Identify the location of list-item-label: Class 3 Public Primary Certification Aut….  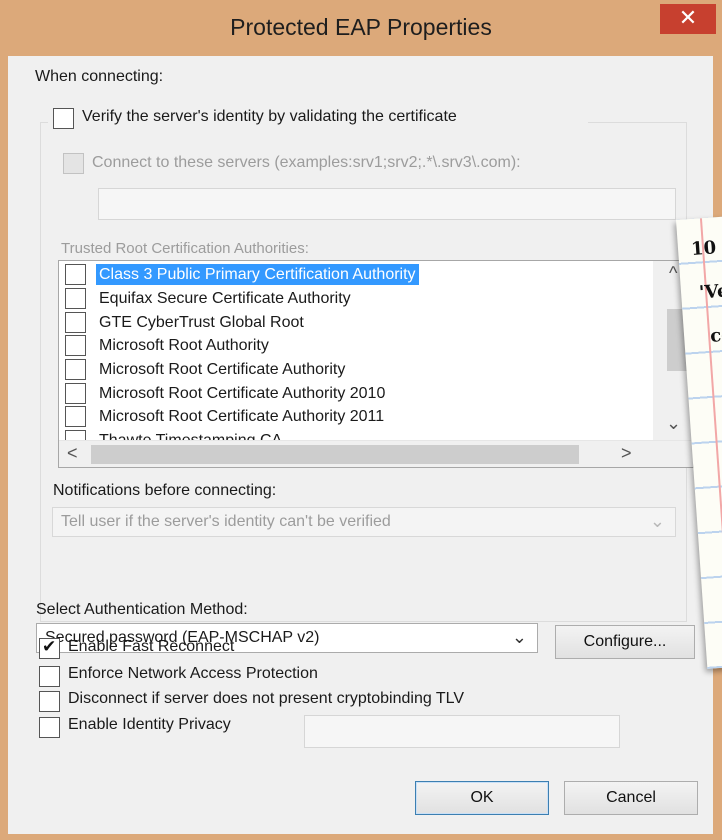
(257, 274).